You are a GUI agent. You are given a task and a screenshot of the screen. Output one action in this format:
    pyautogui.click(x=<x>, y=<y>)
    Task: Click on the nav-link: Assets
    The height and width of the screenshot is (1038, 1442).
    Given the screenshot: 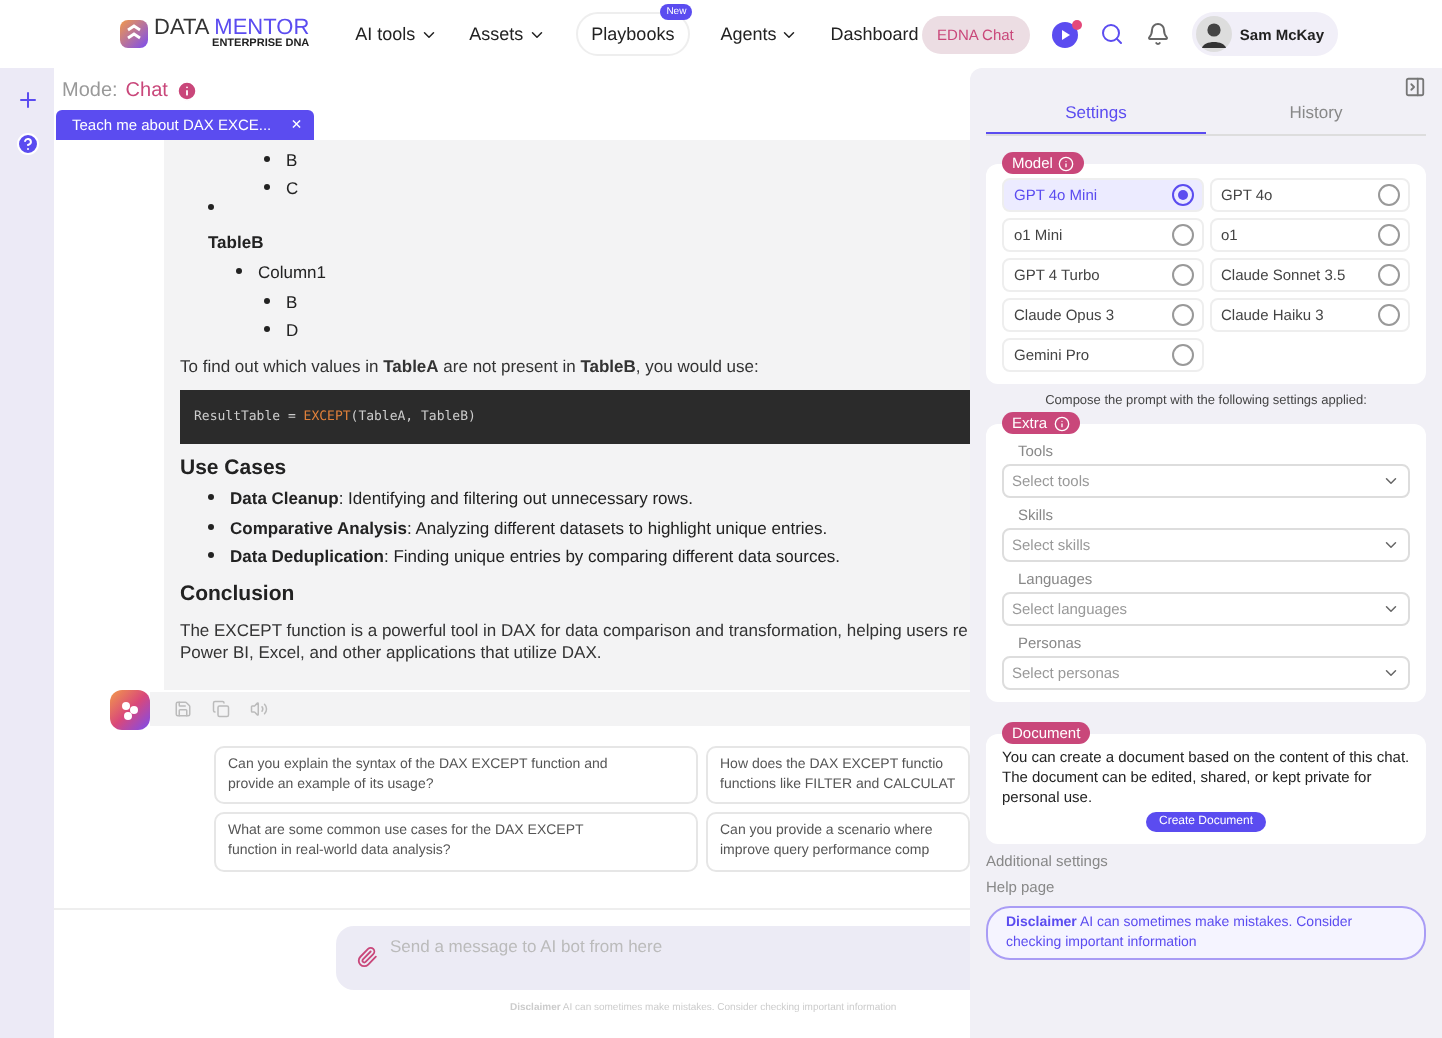 What is the action you would take?
    pyautogui.click(x=507, y=34)
    